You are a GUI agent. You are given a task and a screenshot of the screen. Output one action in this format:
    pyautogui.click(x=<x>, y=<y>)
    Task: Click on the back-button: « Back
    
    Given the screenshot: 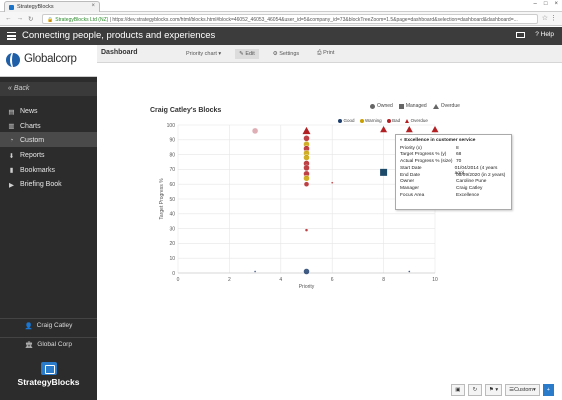 What is the action you would take?
    pyautogui.click(x=48, y=89)
    